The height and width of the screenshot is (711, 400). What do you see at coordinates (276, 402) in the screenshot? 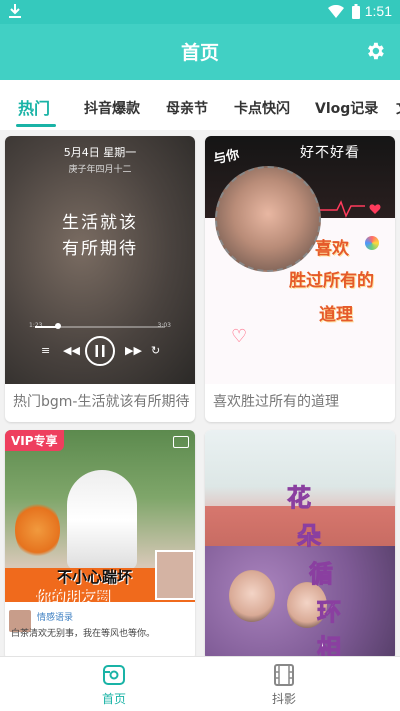
I see `card-caption: 喜欢胜过所有的道理` at bounding box center [276, 402].